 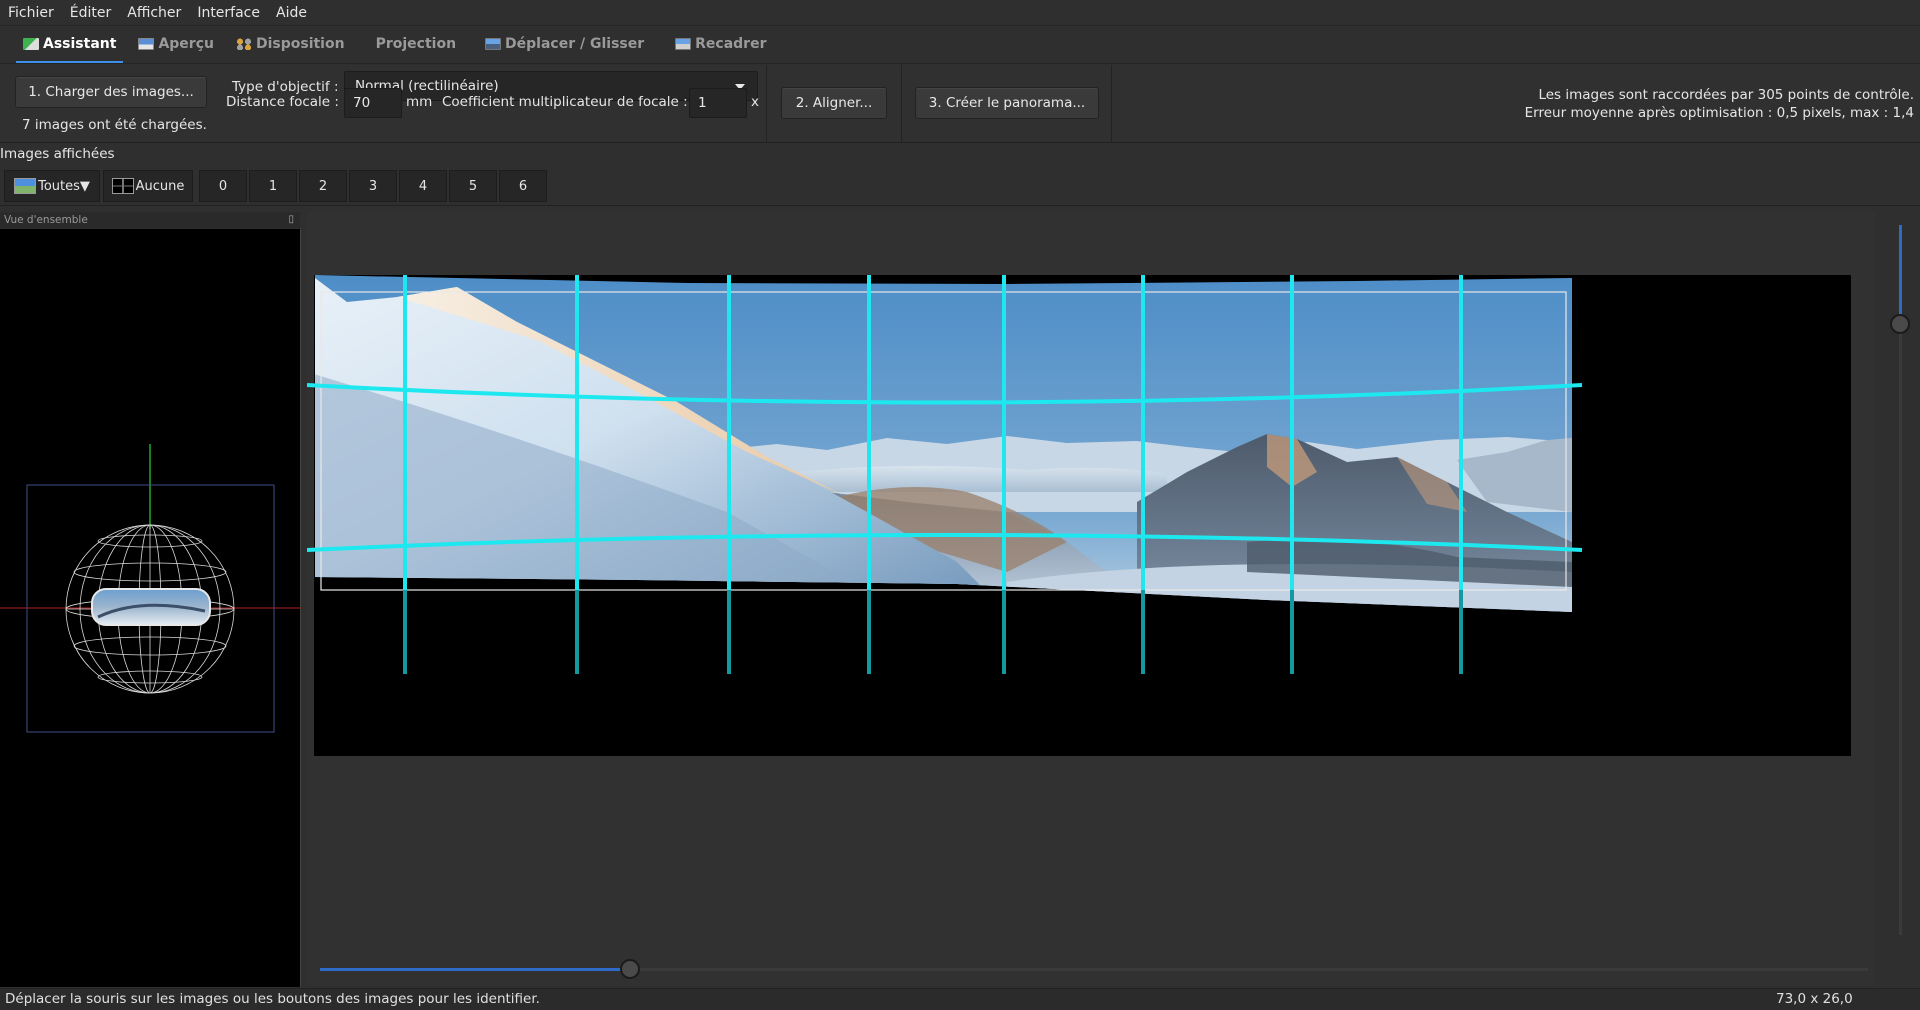 What do you see at coordinates (223, 186) in the screenshot?
I see `image-toggle-0: 0` at bounding box center [223, 186].